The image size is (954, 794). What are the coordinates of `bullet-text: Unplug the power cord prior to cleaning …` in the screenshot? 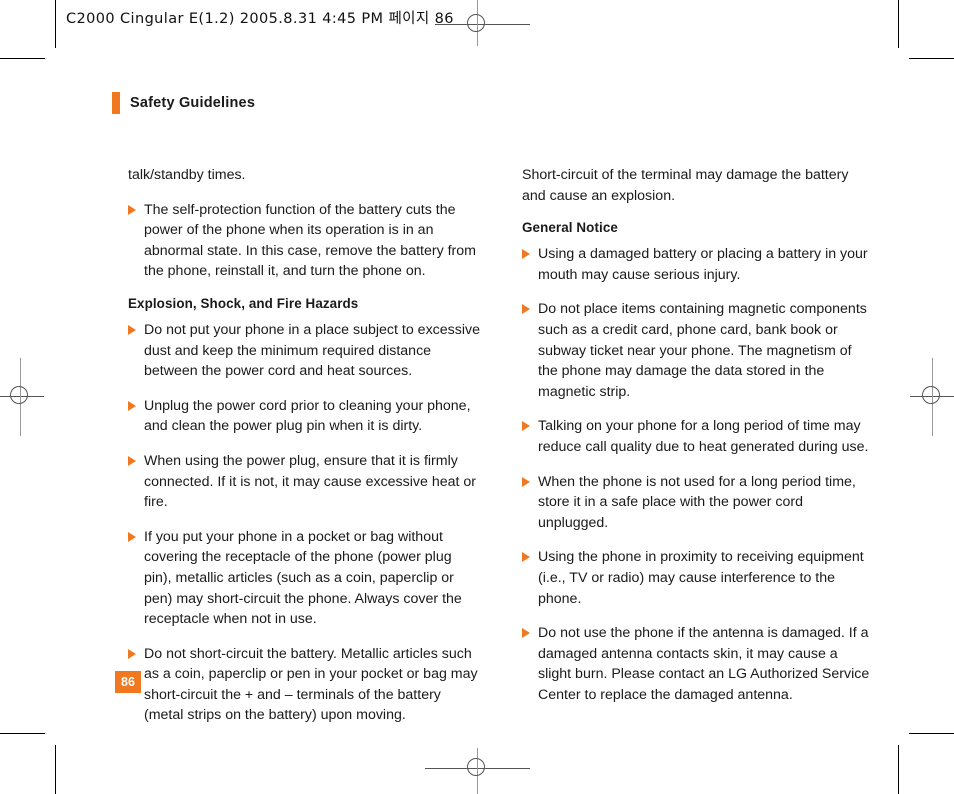 It's located at (307, 416).